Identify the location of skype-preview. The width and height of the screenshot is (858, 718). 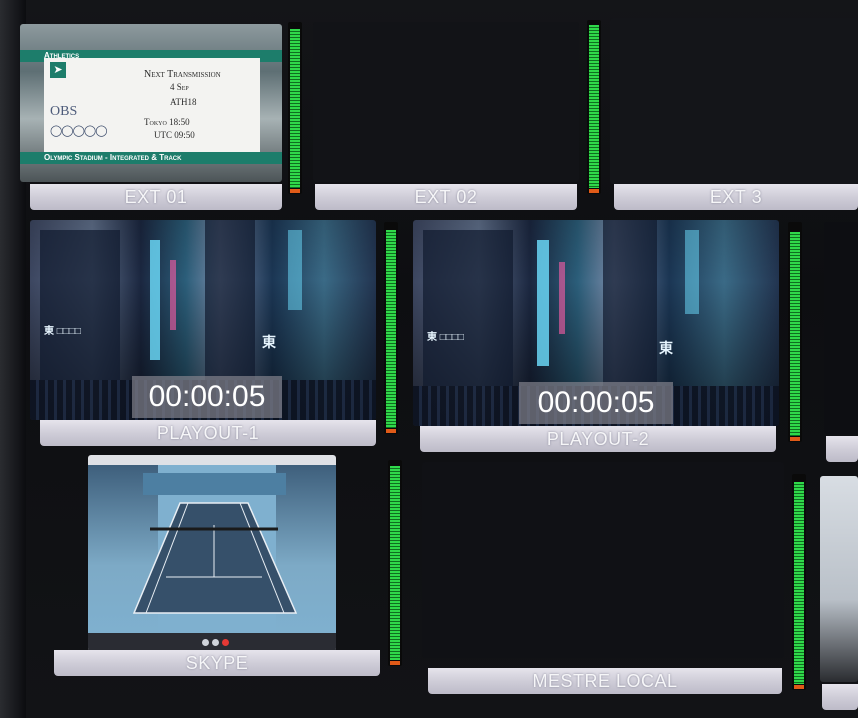
(212, 553).